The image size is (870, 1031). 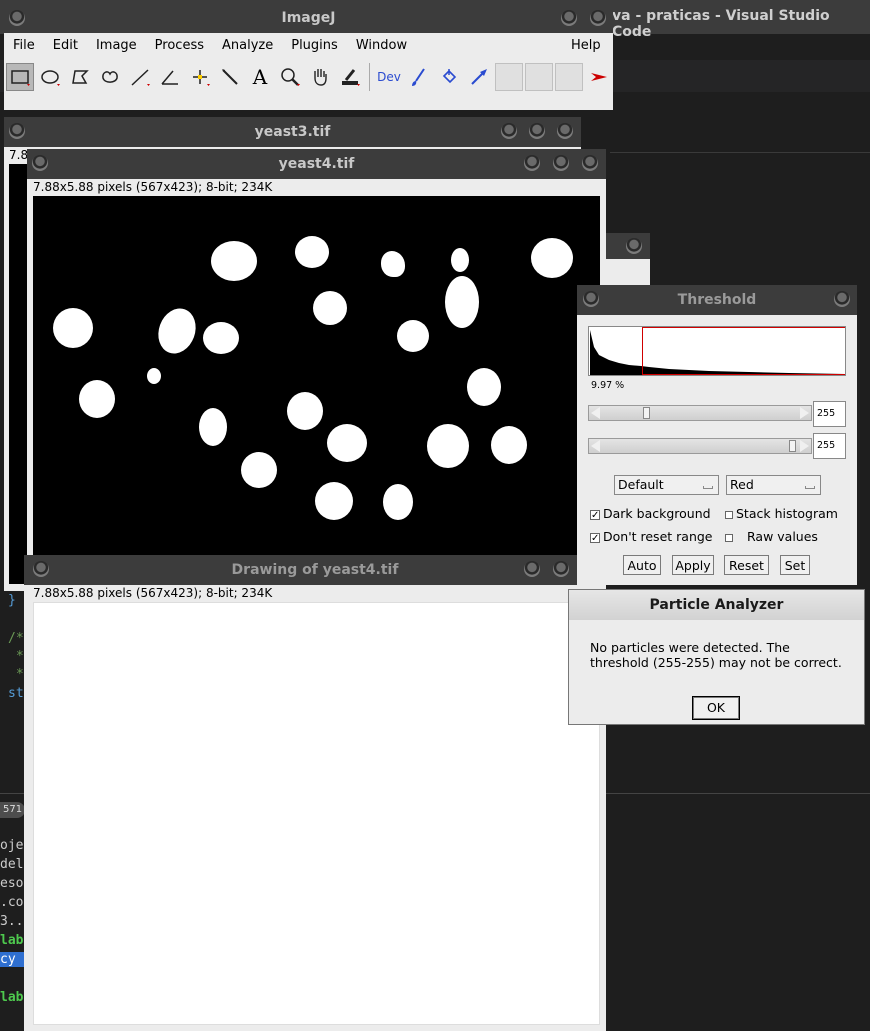 I want to click on color-picker-tool-icon, so click(x=350, y=77).